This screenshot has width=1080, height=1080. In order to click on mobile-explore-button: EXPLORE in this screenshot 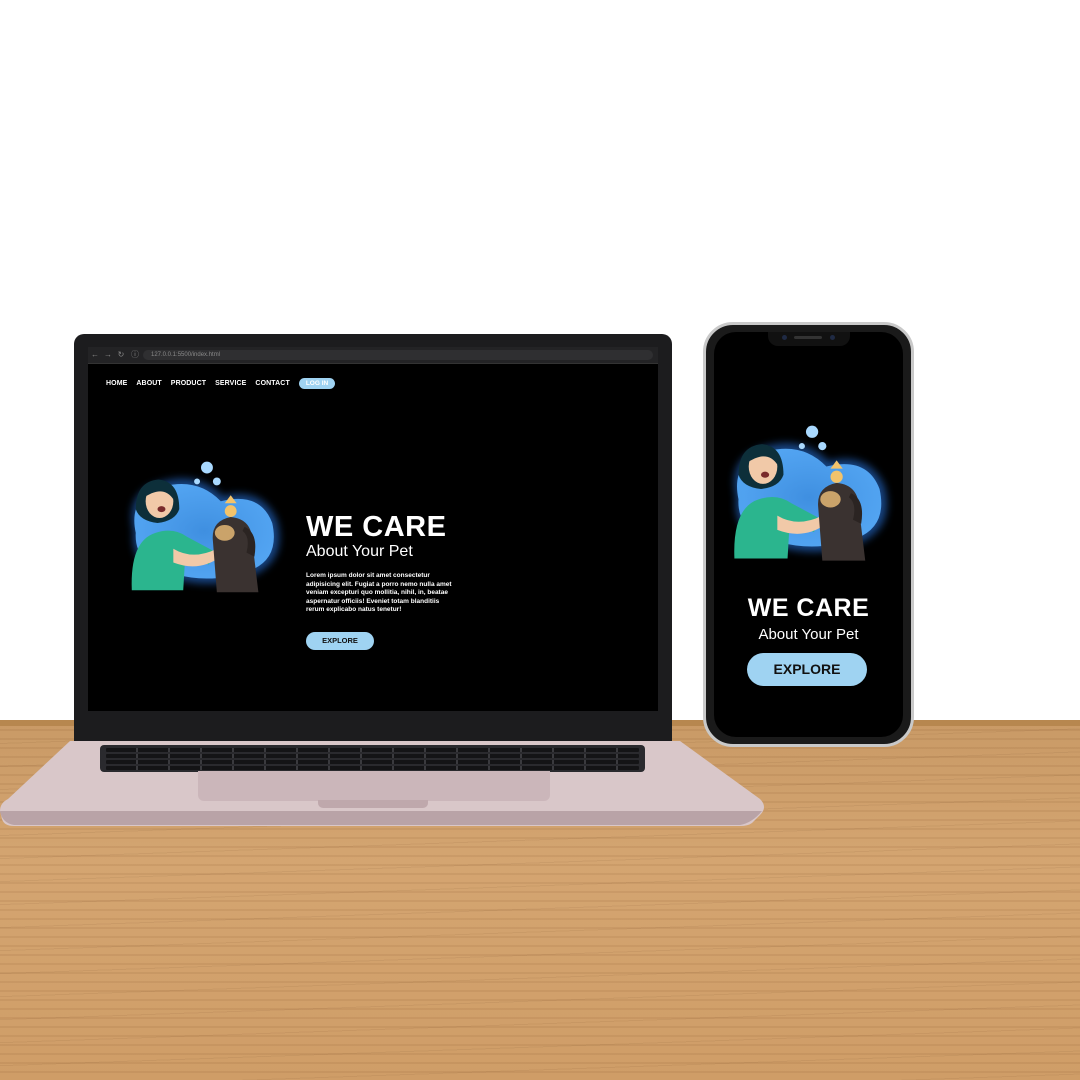, I will do `click(807, 669)`.